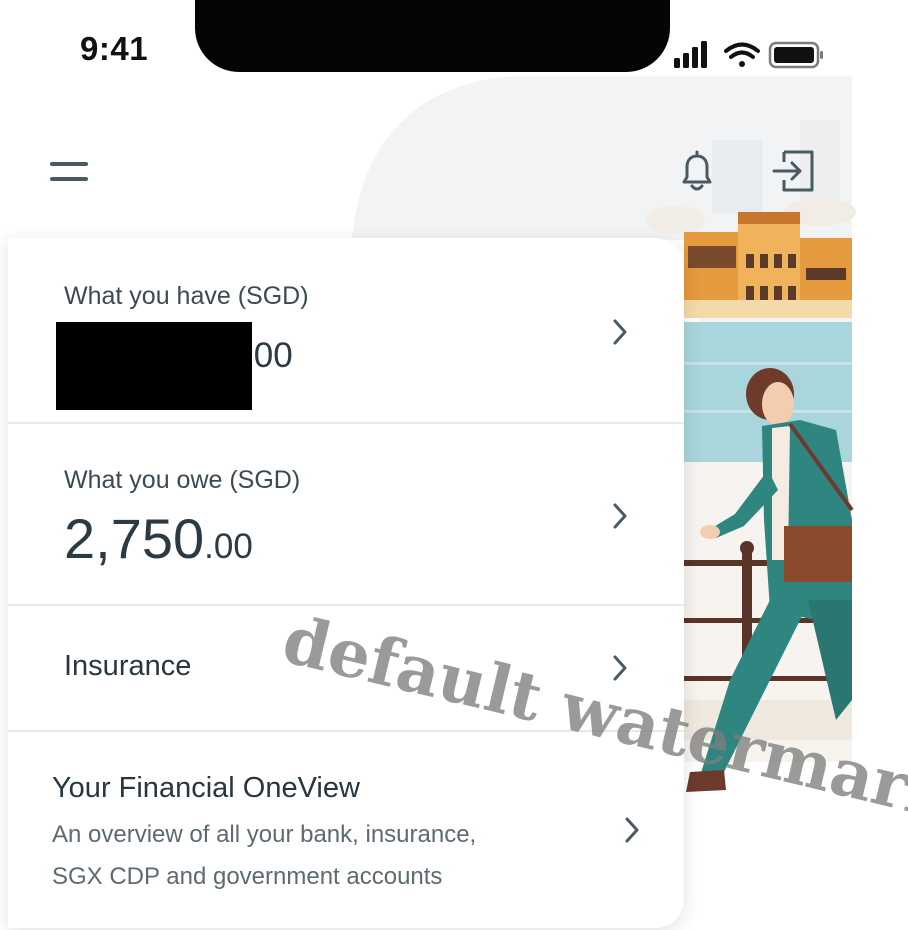  I want to click on menu-icon, so click(69, 172).